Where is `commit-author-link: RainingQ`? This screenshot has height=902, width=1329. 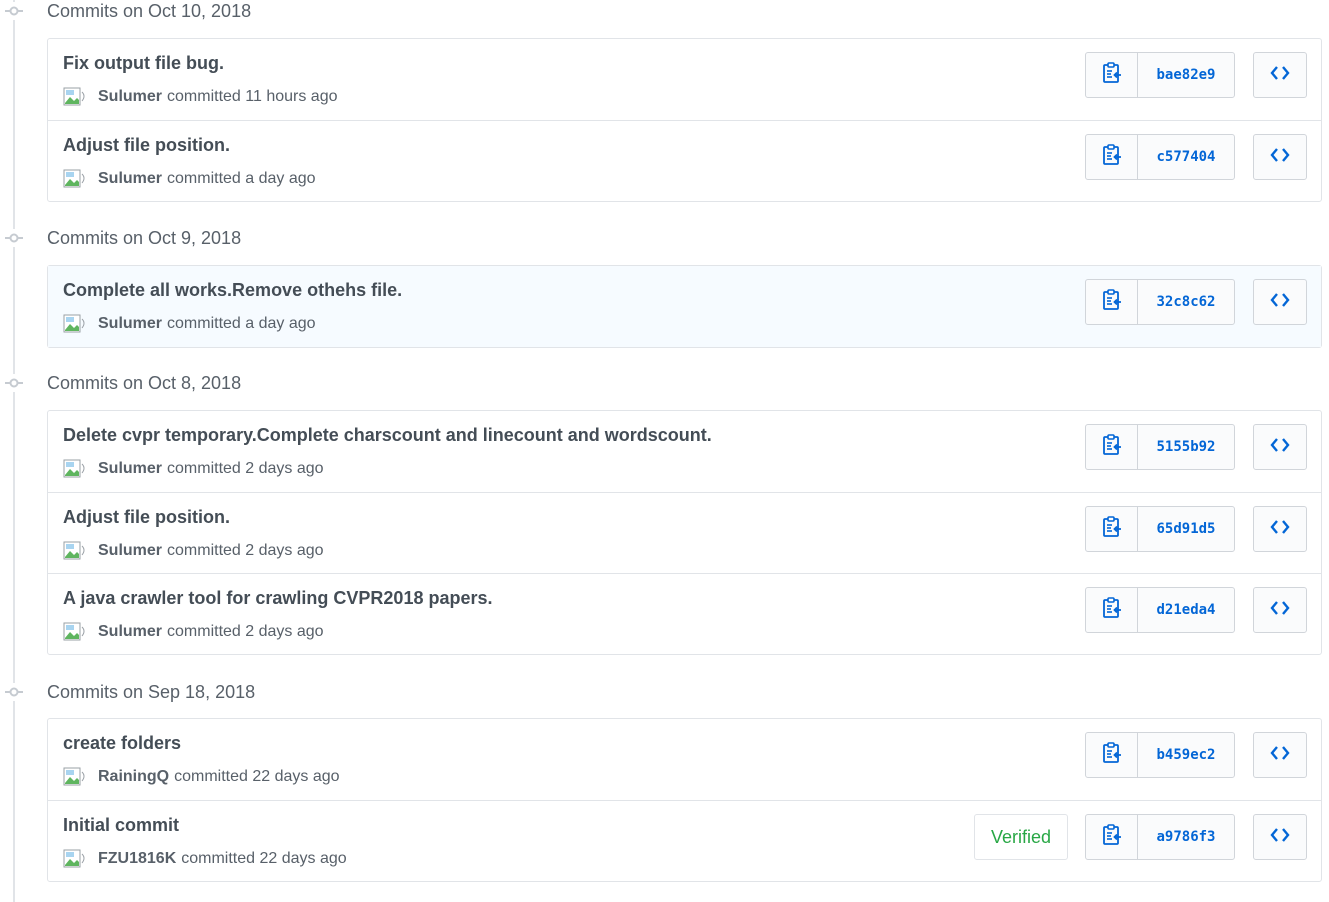
commit-author-link: RainingQ is located at coordinates (133, 777).